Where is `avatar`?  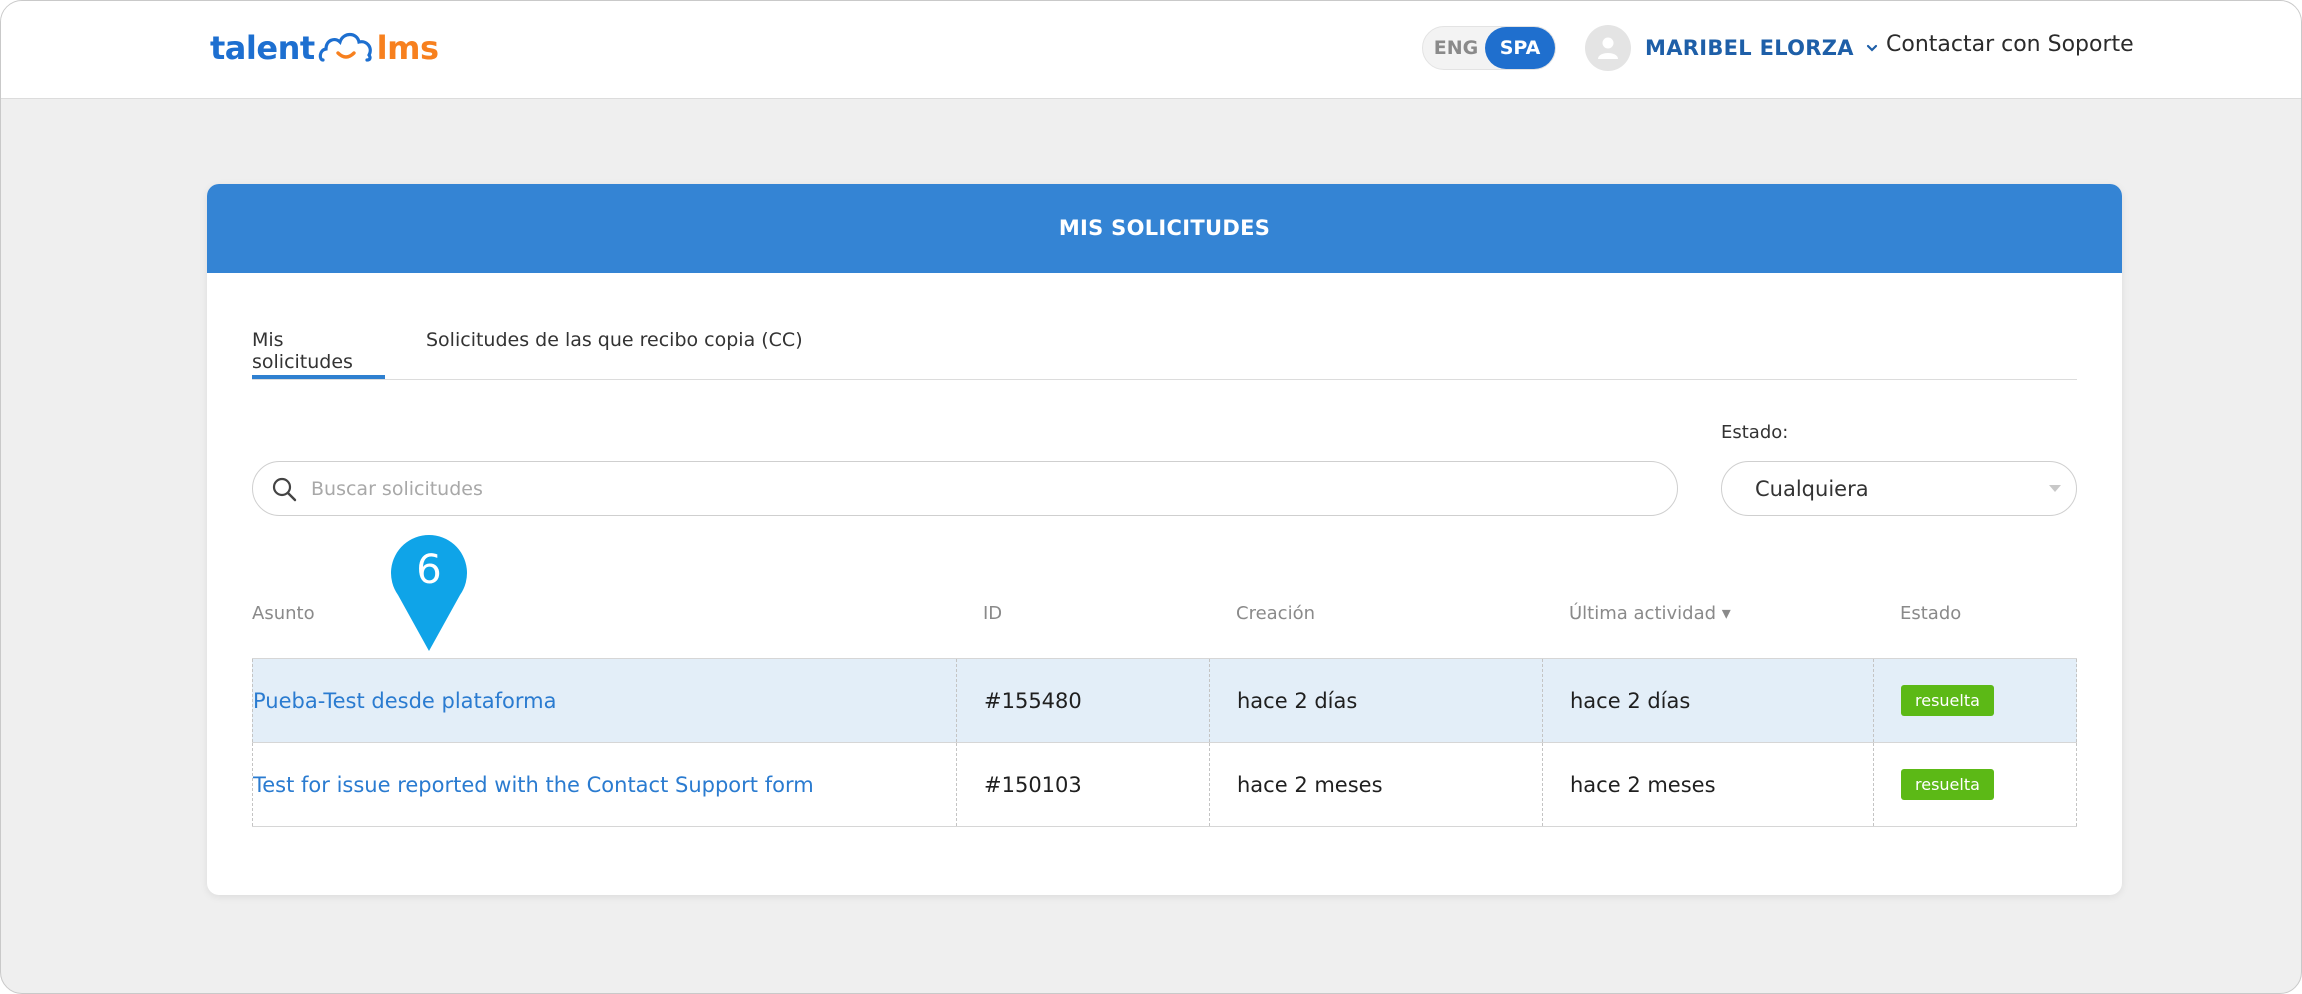 avatar is located at coordinates (1608, 48).